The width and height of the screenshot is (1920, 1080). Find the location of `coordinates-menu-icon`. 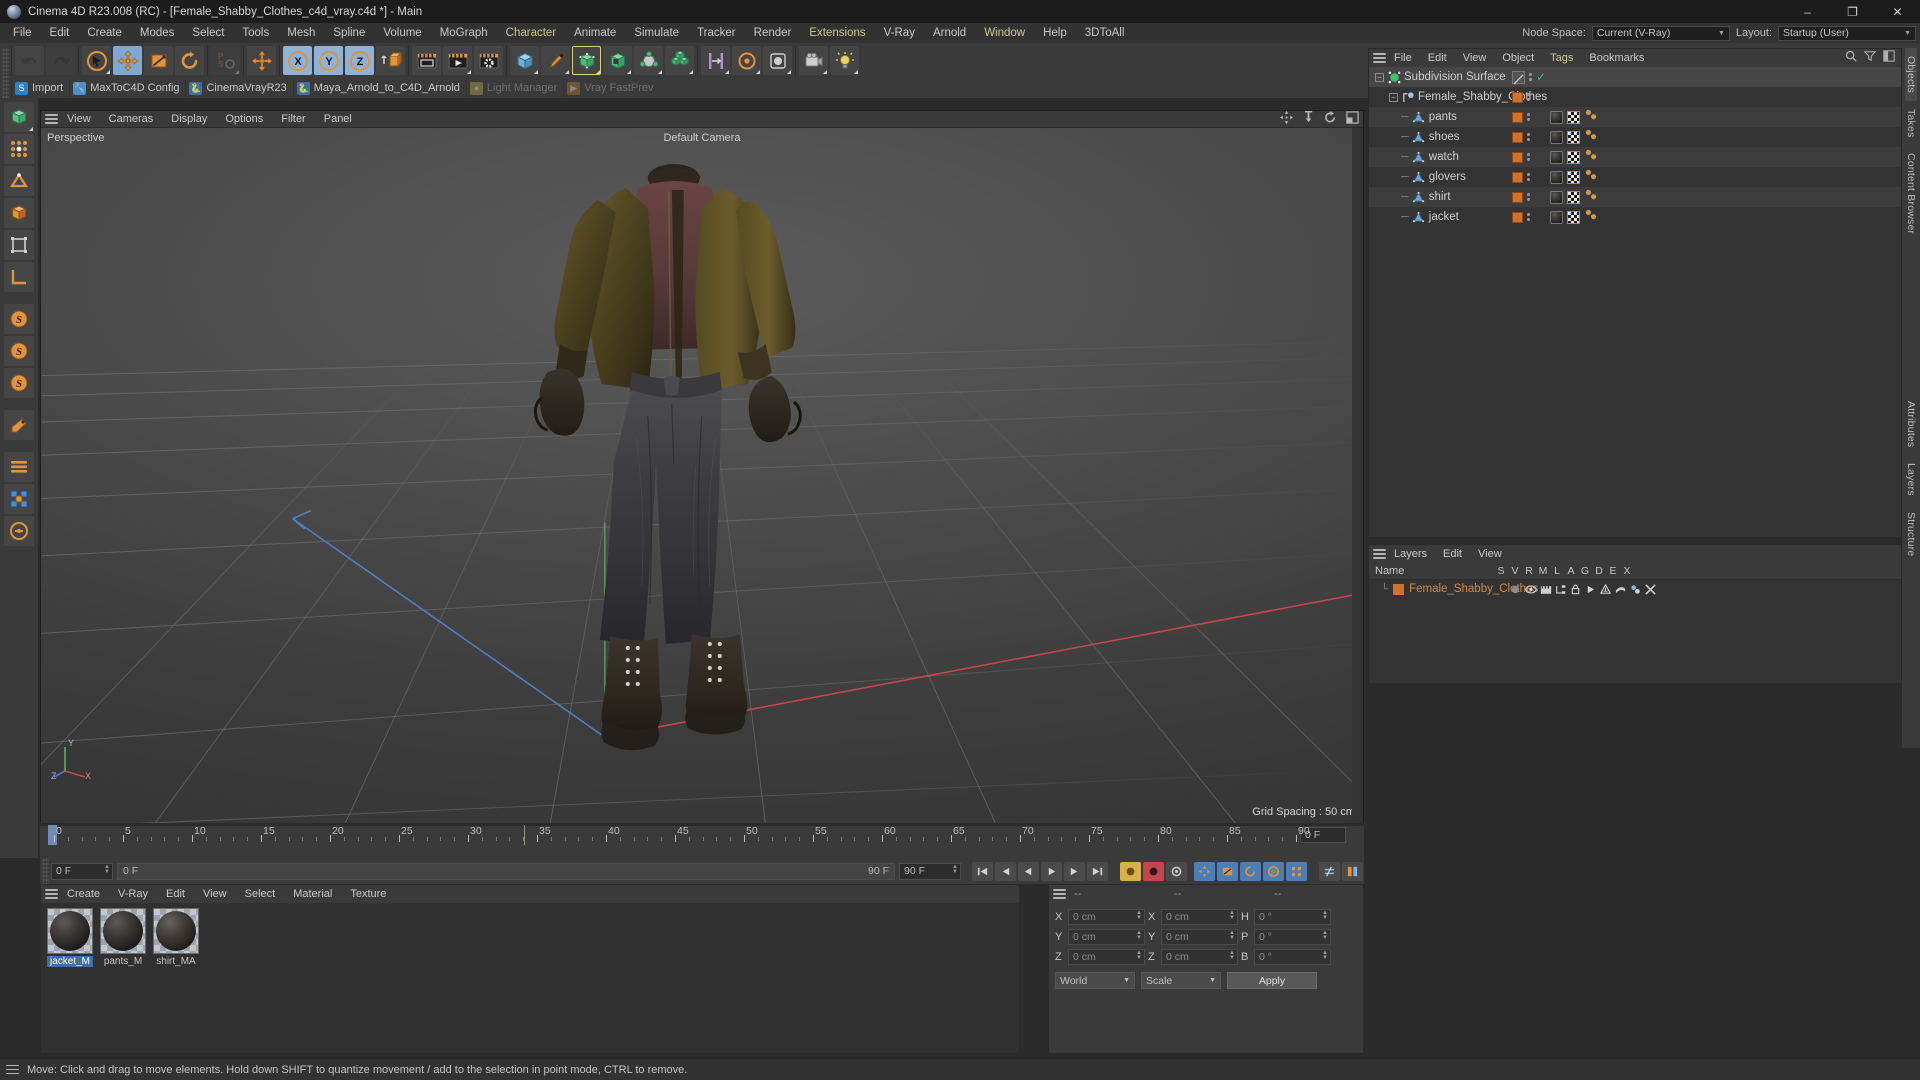

coordinates-menu-icon is located at coordinates (1059, 894).